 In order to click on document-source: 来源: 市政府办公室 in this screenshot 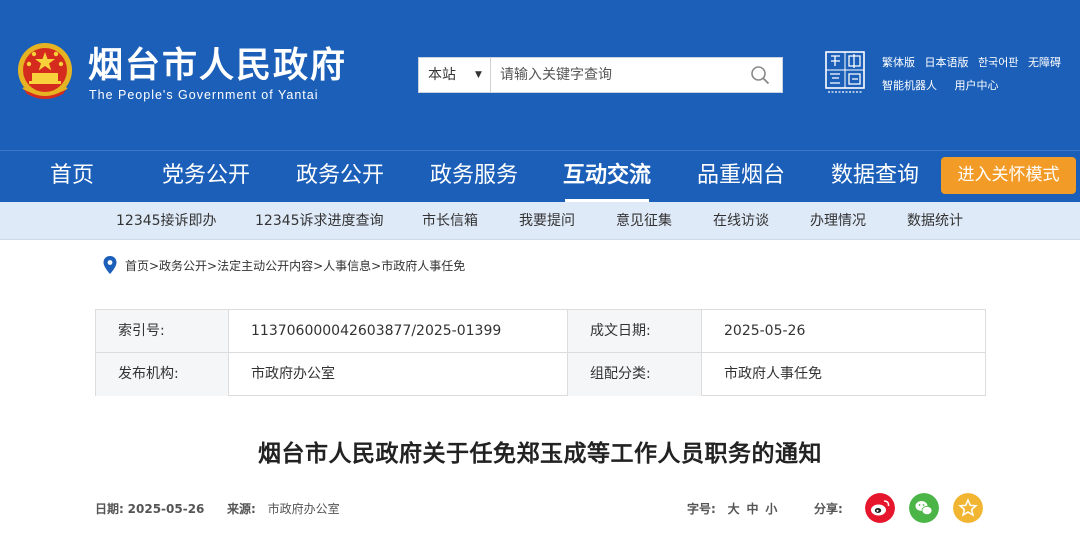, I will do `click(283, 508)`.